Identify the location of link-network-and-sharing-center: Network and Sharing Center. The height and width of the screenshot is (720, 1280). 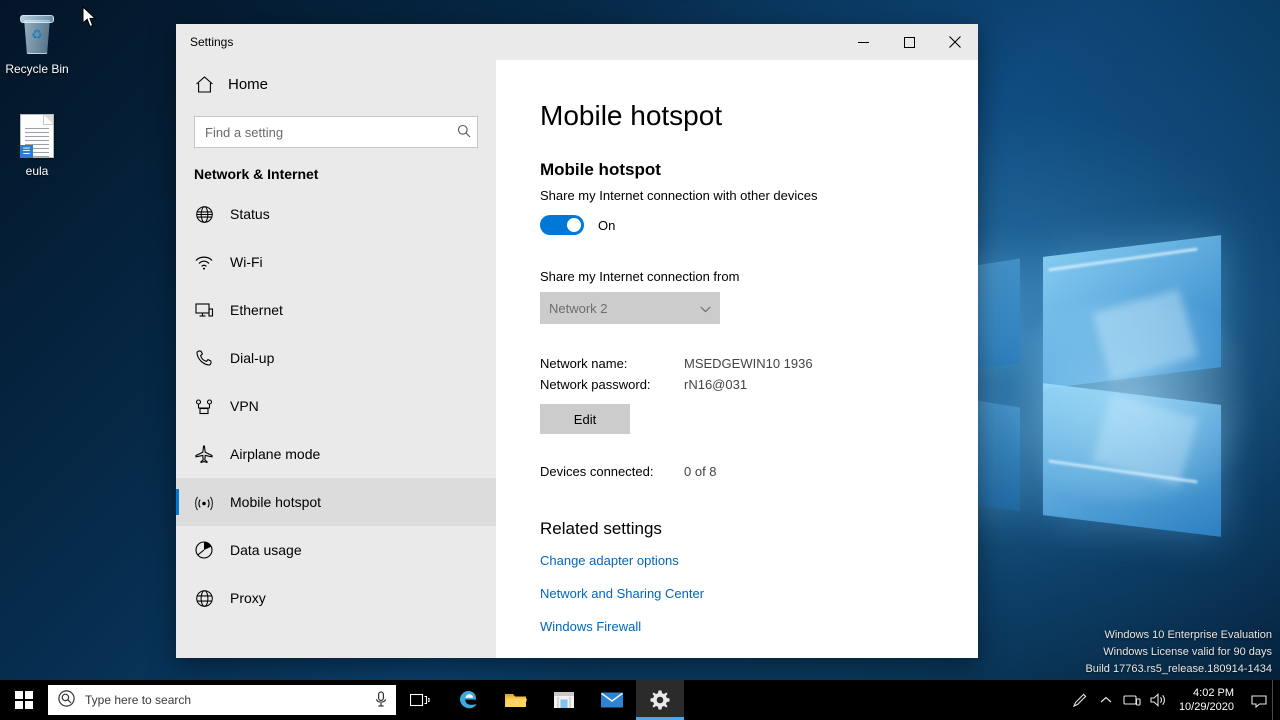
(759, 593).